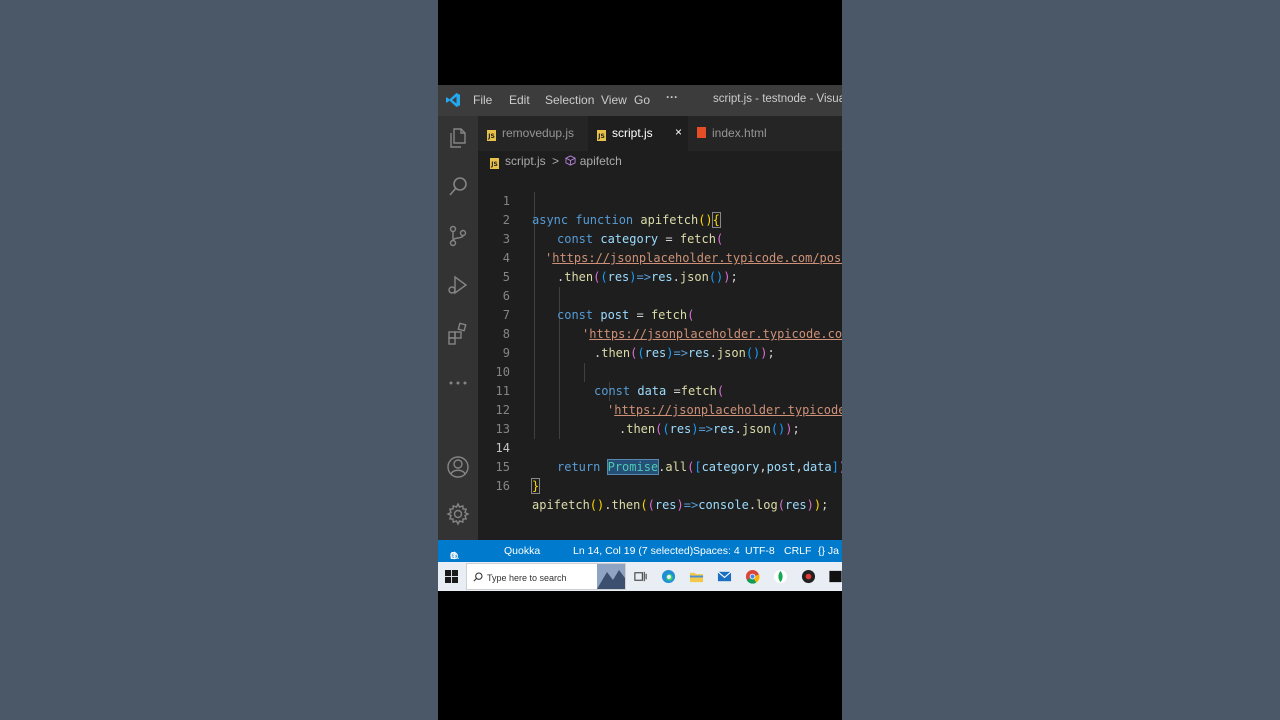  Describe the element at coordinates (458, 514) in the screenshot. I see `settings-gear-icon` at that location.